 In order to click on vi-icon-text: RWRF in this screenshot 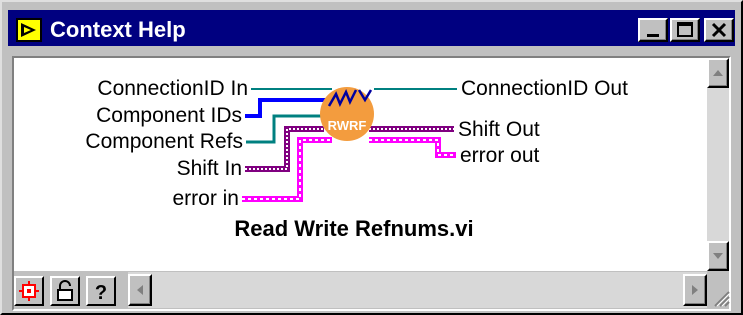, I will do `click(347, 125)`.